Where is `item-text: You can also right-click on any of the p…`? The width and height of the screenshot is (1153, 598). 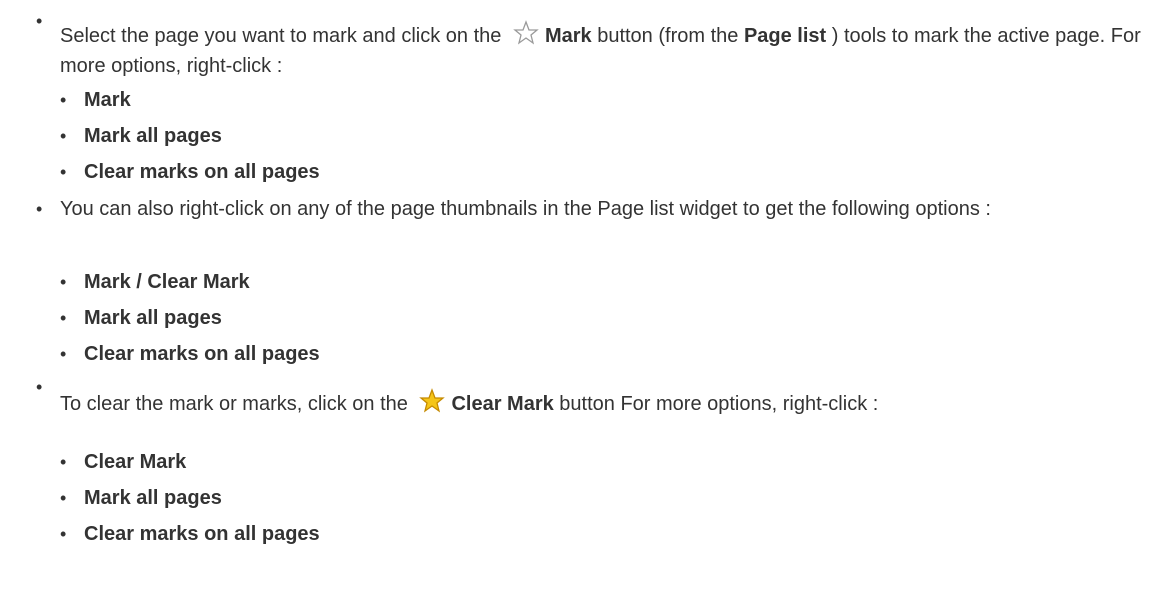
item-text: You can also right-click on any of the p… is located at coordinates (525, 209).